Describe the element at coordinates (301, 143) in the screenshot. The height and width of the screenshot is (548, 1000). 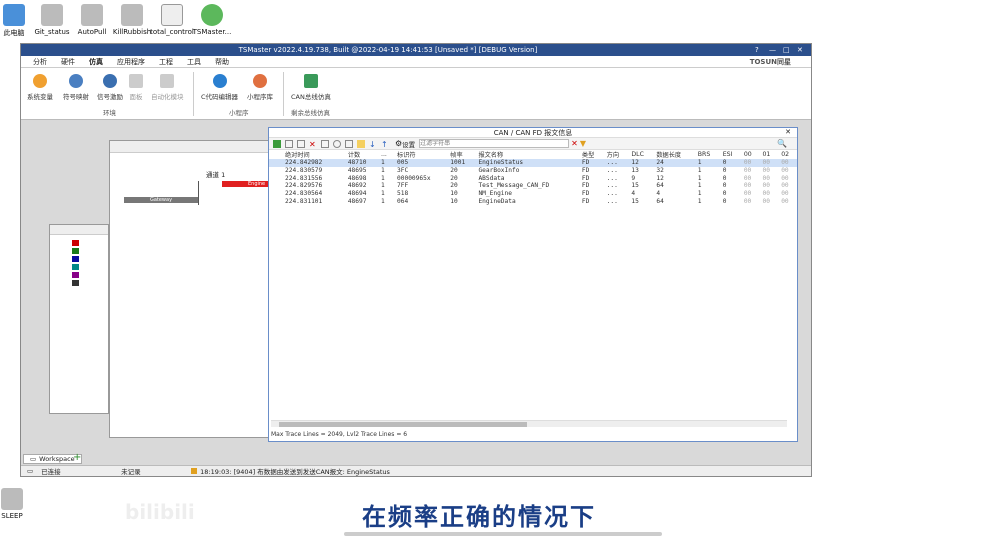
I see `paste-icon` at that location.